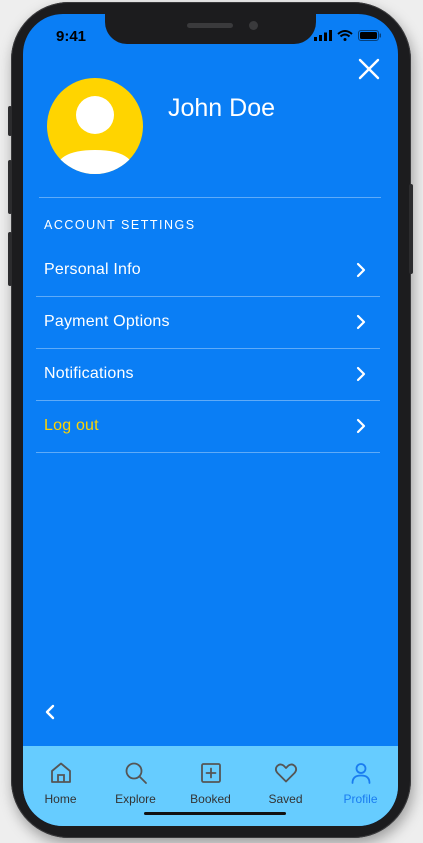  What do you see at coordinates (10, 187) in the screenshot?
I see `side-button-volume-up` at bounding box center [10, 187].